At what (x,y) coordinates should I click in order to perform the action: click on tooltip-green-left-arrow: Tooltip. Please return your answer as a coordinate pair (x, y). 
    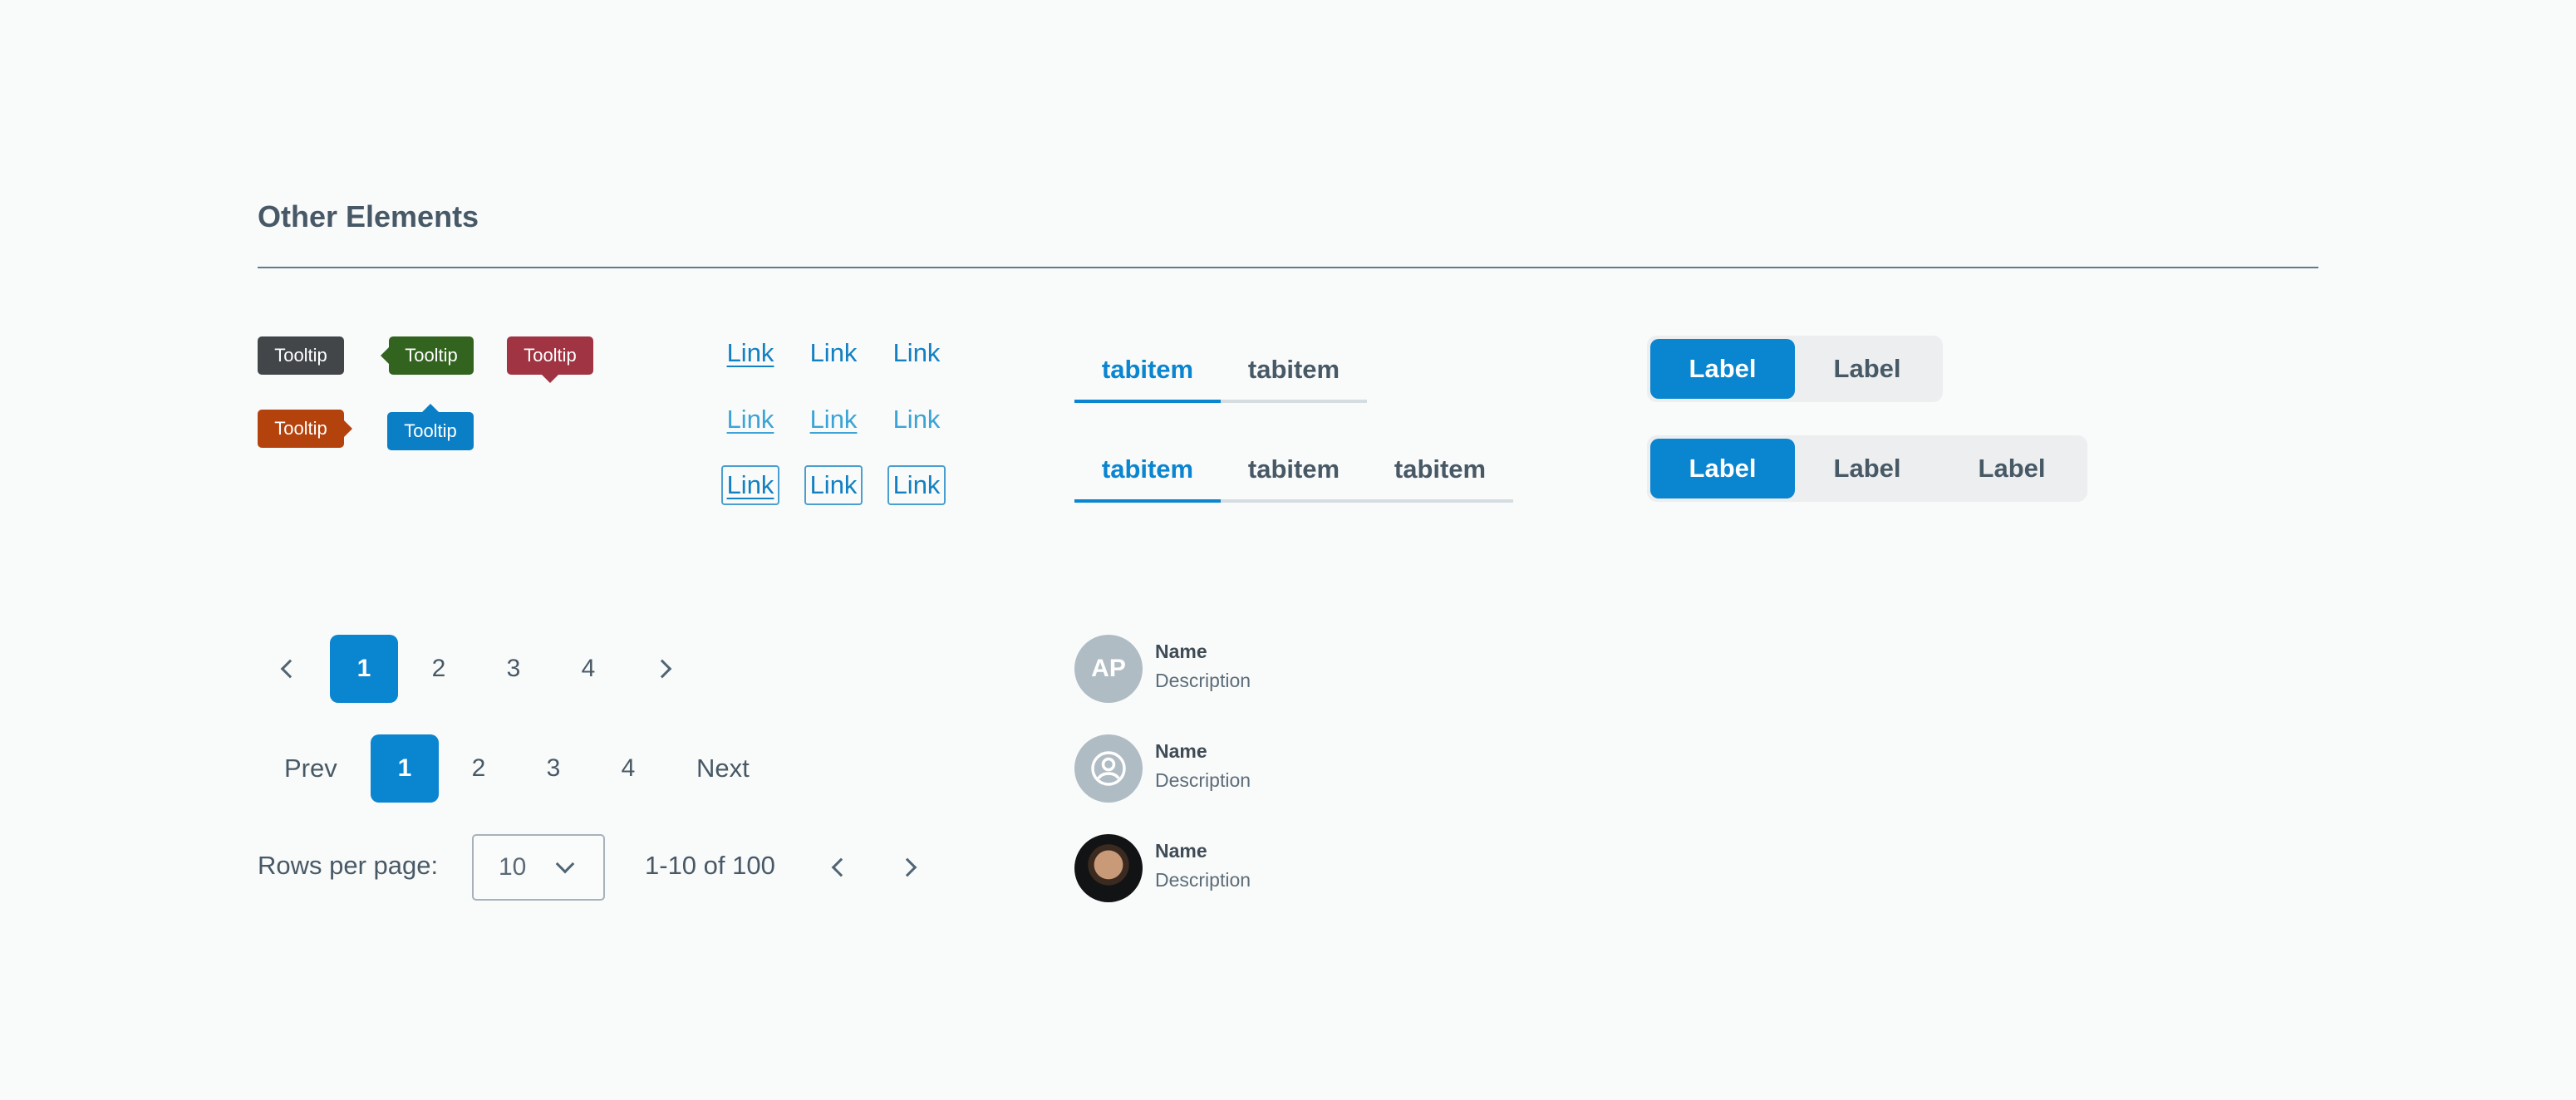
    Looking at the image, I should click on (428, 355).